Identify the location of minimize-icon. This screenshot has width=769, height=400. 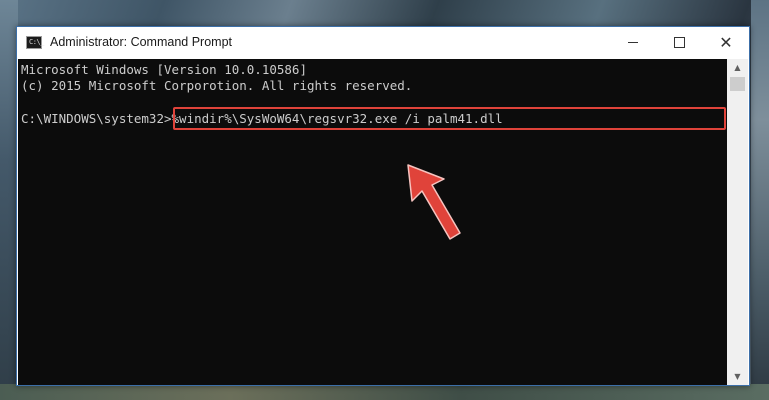
(633, 42).